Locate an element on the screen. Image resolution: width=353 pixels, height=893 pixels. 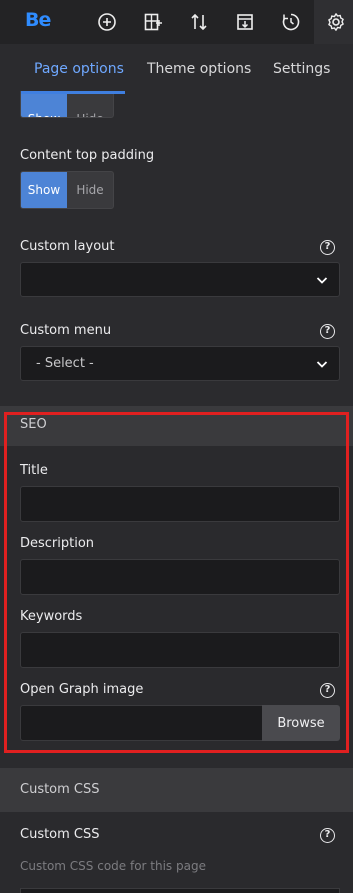
custom-css-hint: Custom CSS code for this page is located at coordinates (113, 866).